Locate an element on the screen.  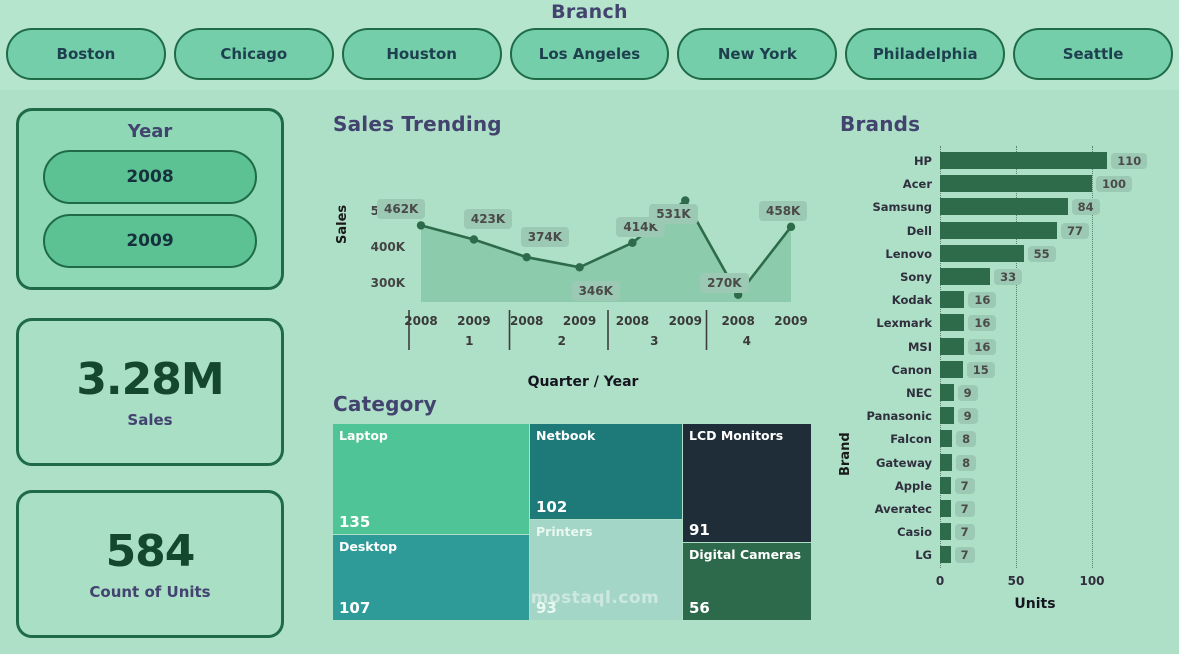
brand-name-label: NEC is located at coordinates (919, 393).